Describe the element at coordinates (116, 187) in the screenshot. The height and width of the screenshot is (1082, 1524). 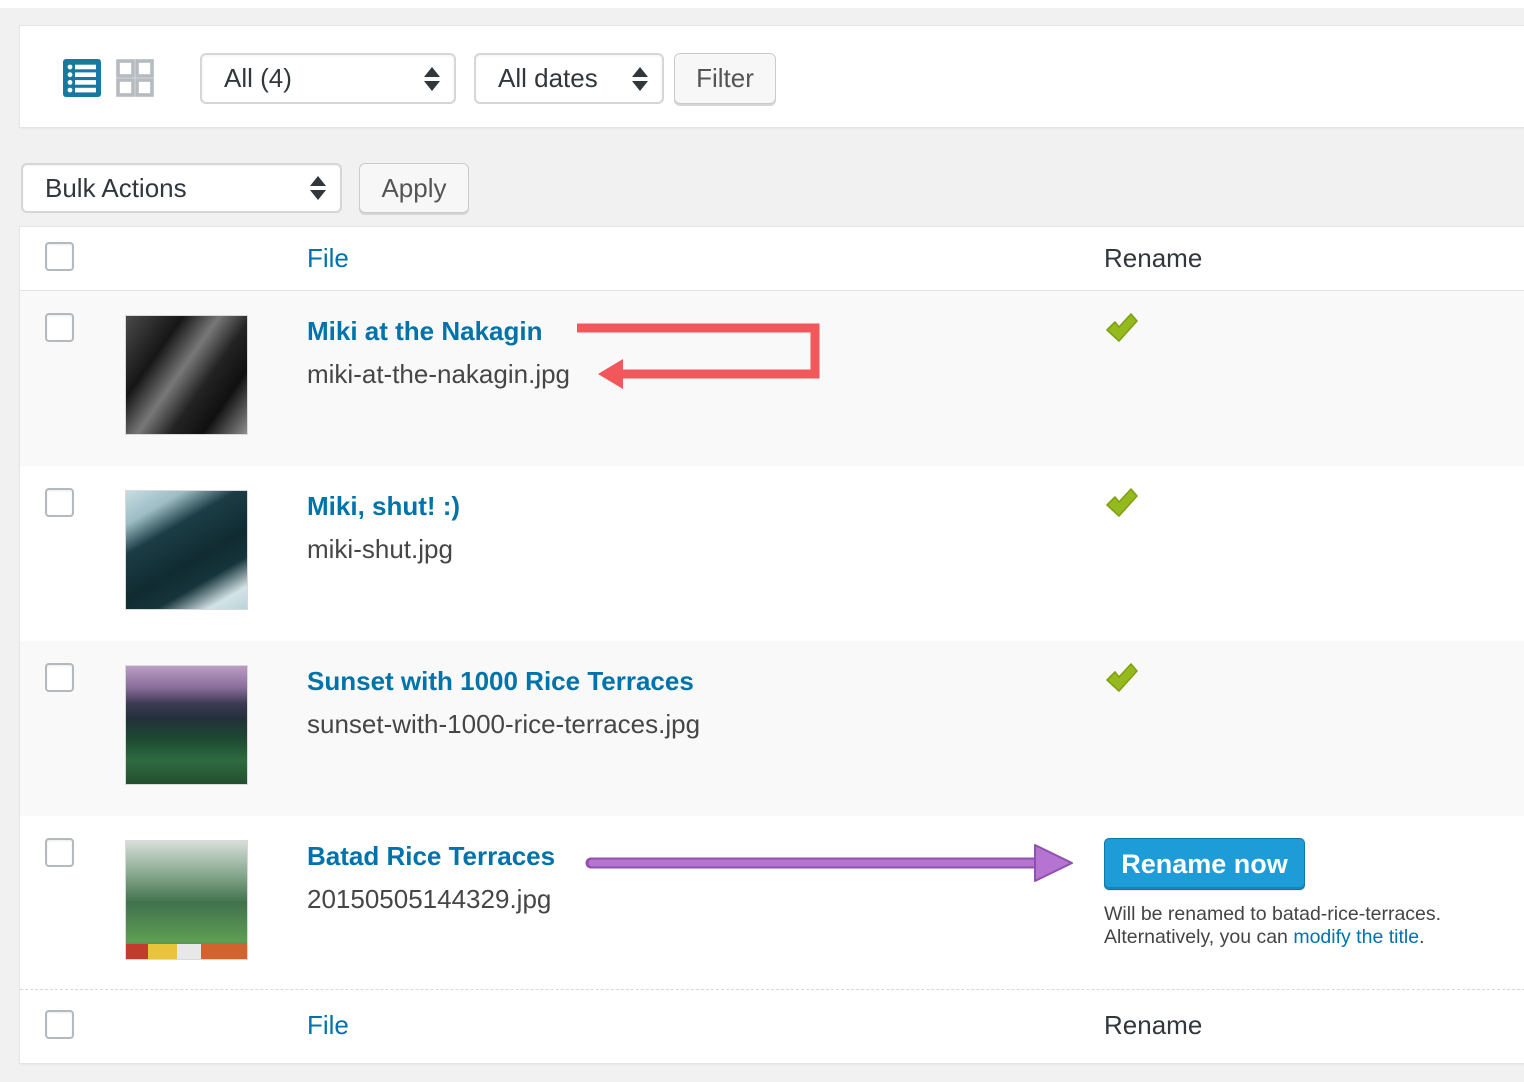
I see `bulk-actions-value: Bulk Actions` at that location.